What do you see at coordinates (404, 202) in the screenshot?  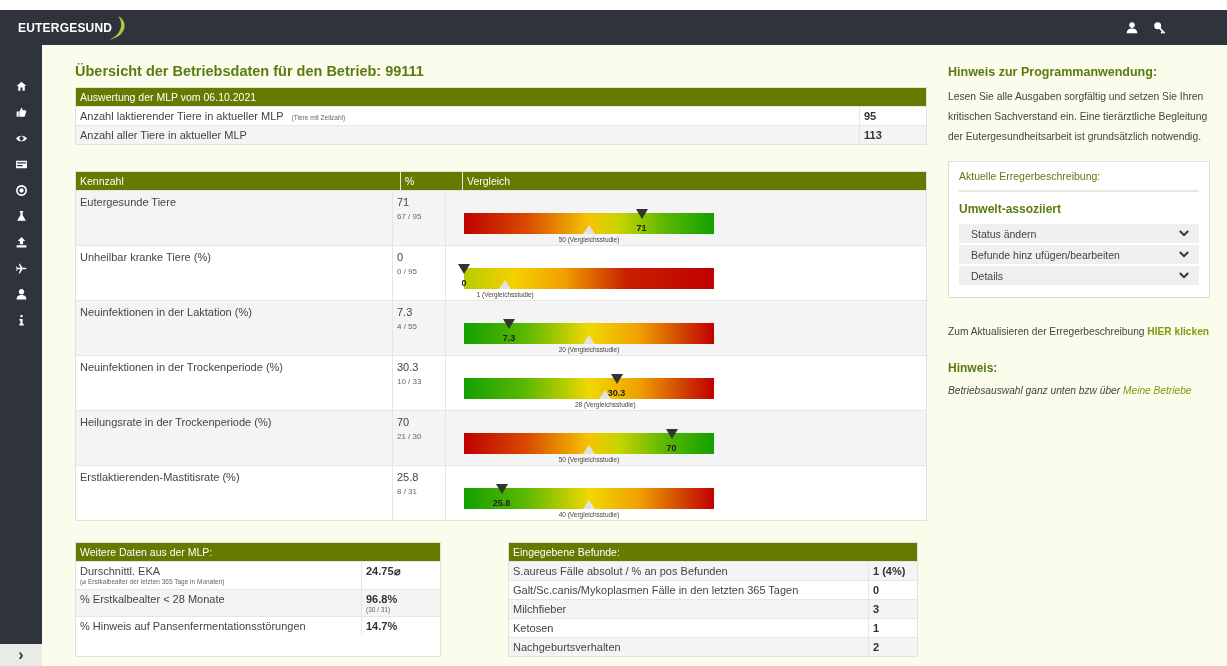 I see `percent-value: 71` at bounding box center [404, 202].